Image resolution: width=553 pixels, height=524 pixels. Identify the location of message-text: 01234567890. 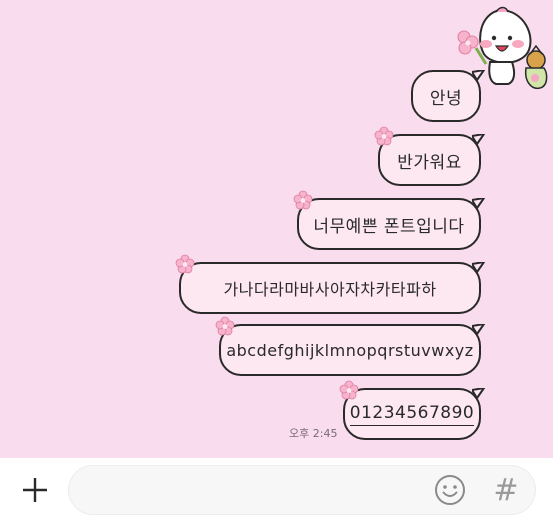
(412, 414).